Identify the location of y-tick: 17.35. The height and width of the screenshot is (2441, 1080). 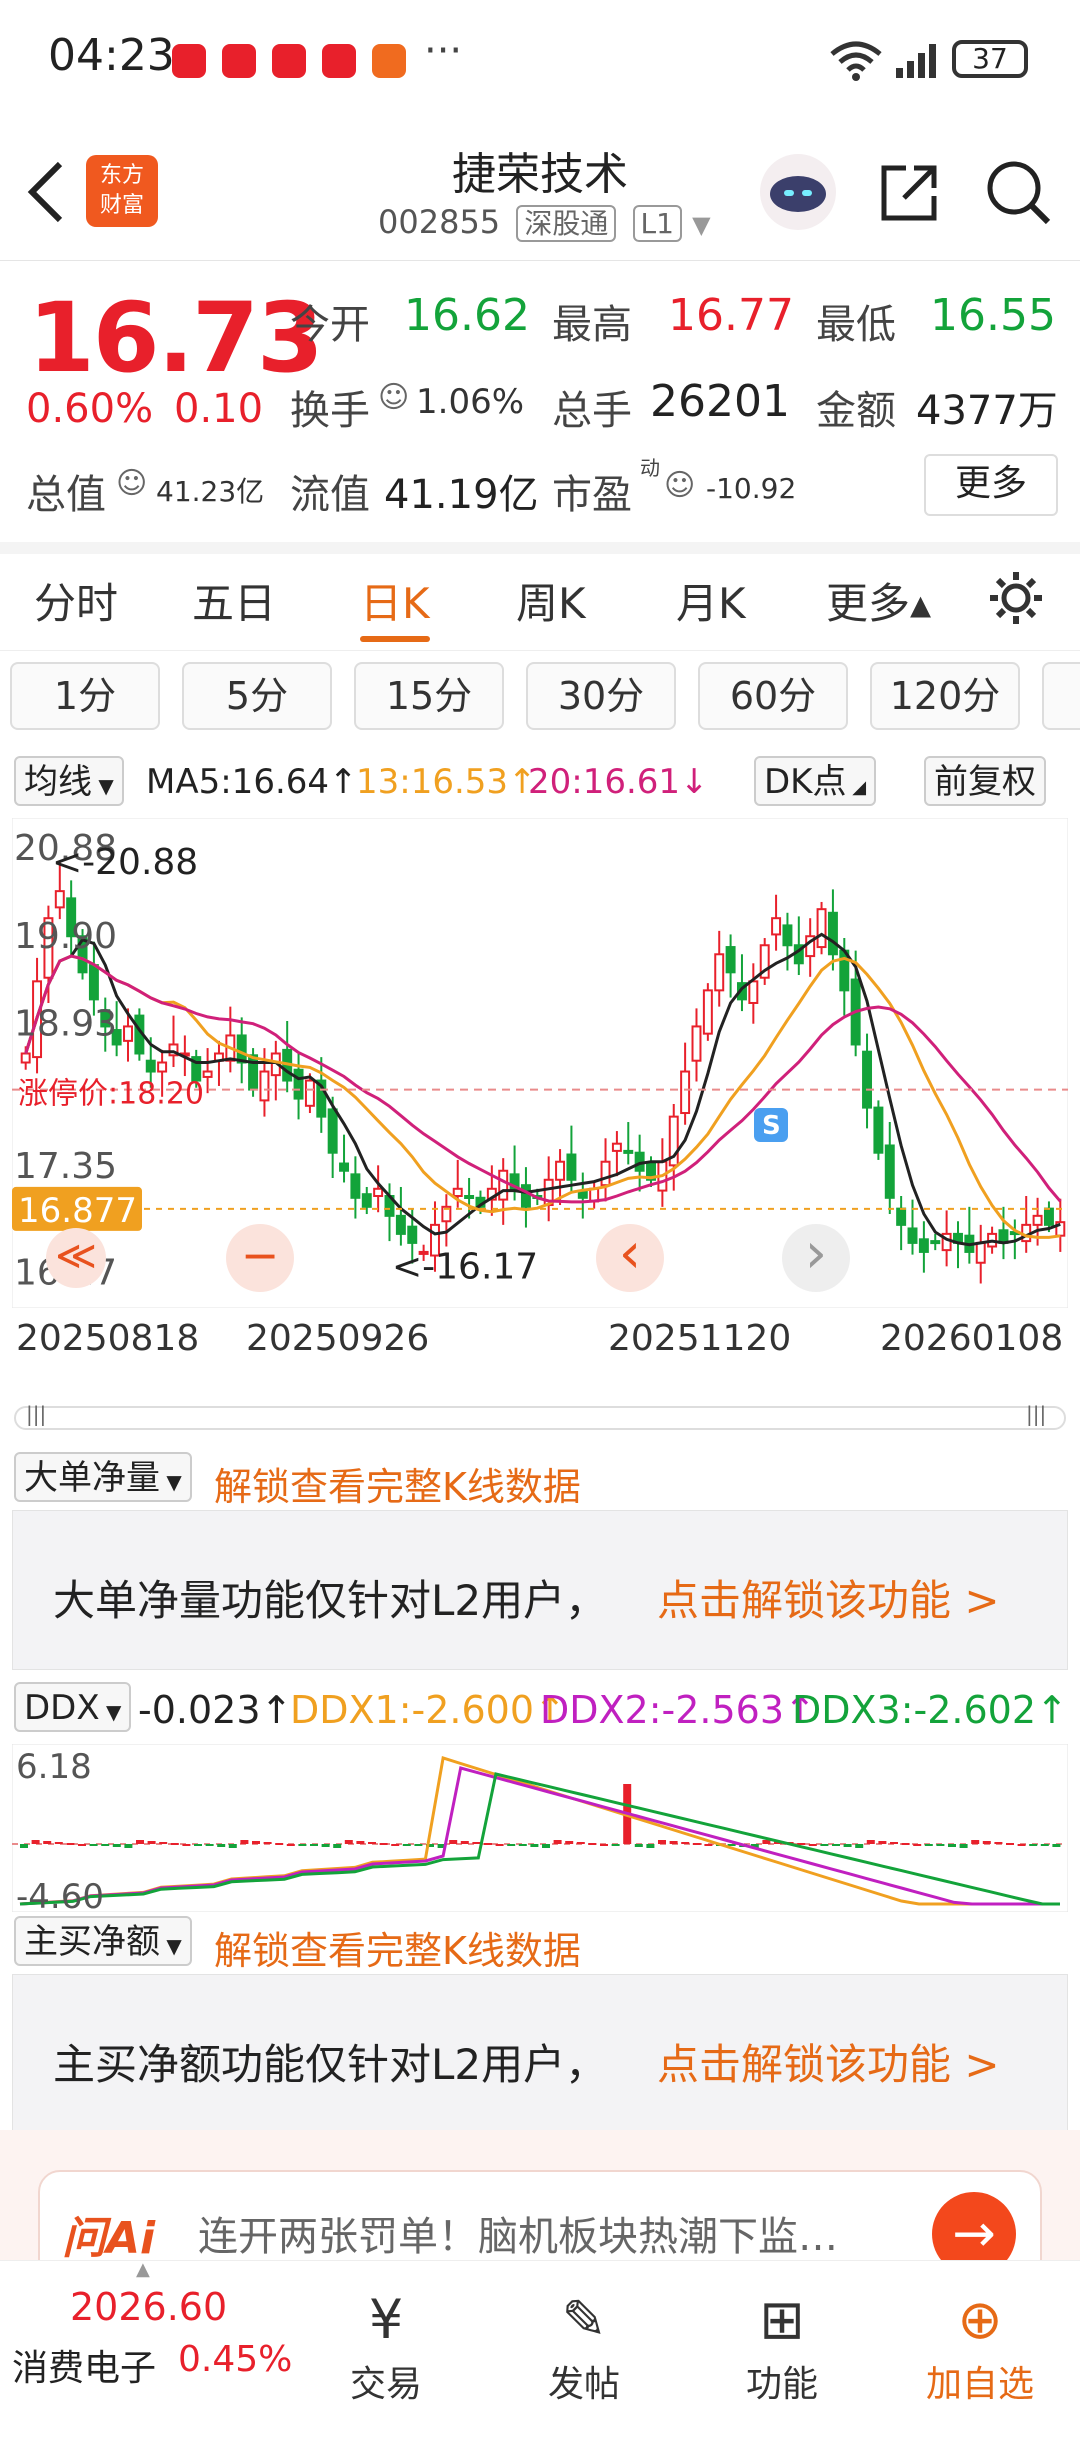
(65, 1166).